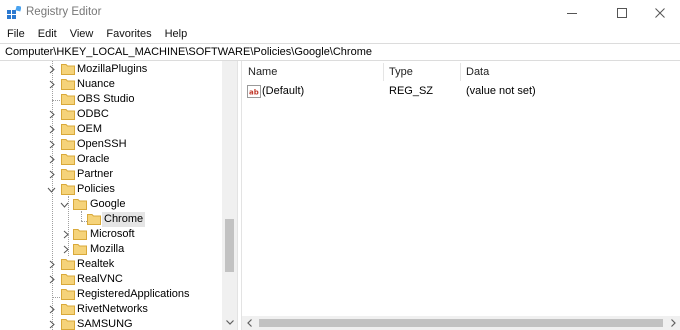 This screenshot has height=330, width=680. I want to click on menu-file: File, so click(16, 34).